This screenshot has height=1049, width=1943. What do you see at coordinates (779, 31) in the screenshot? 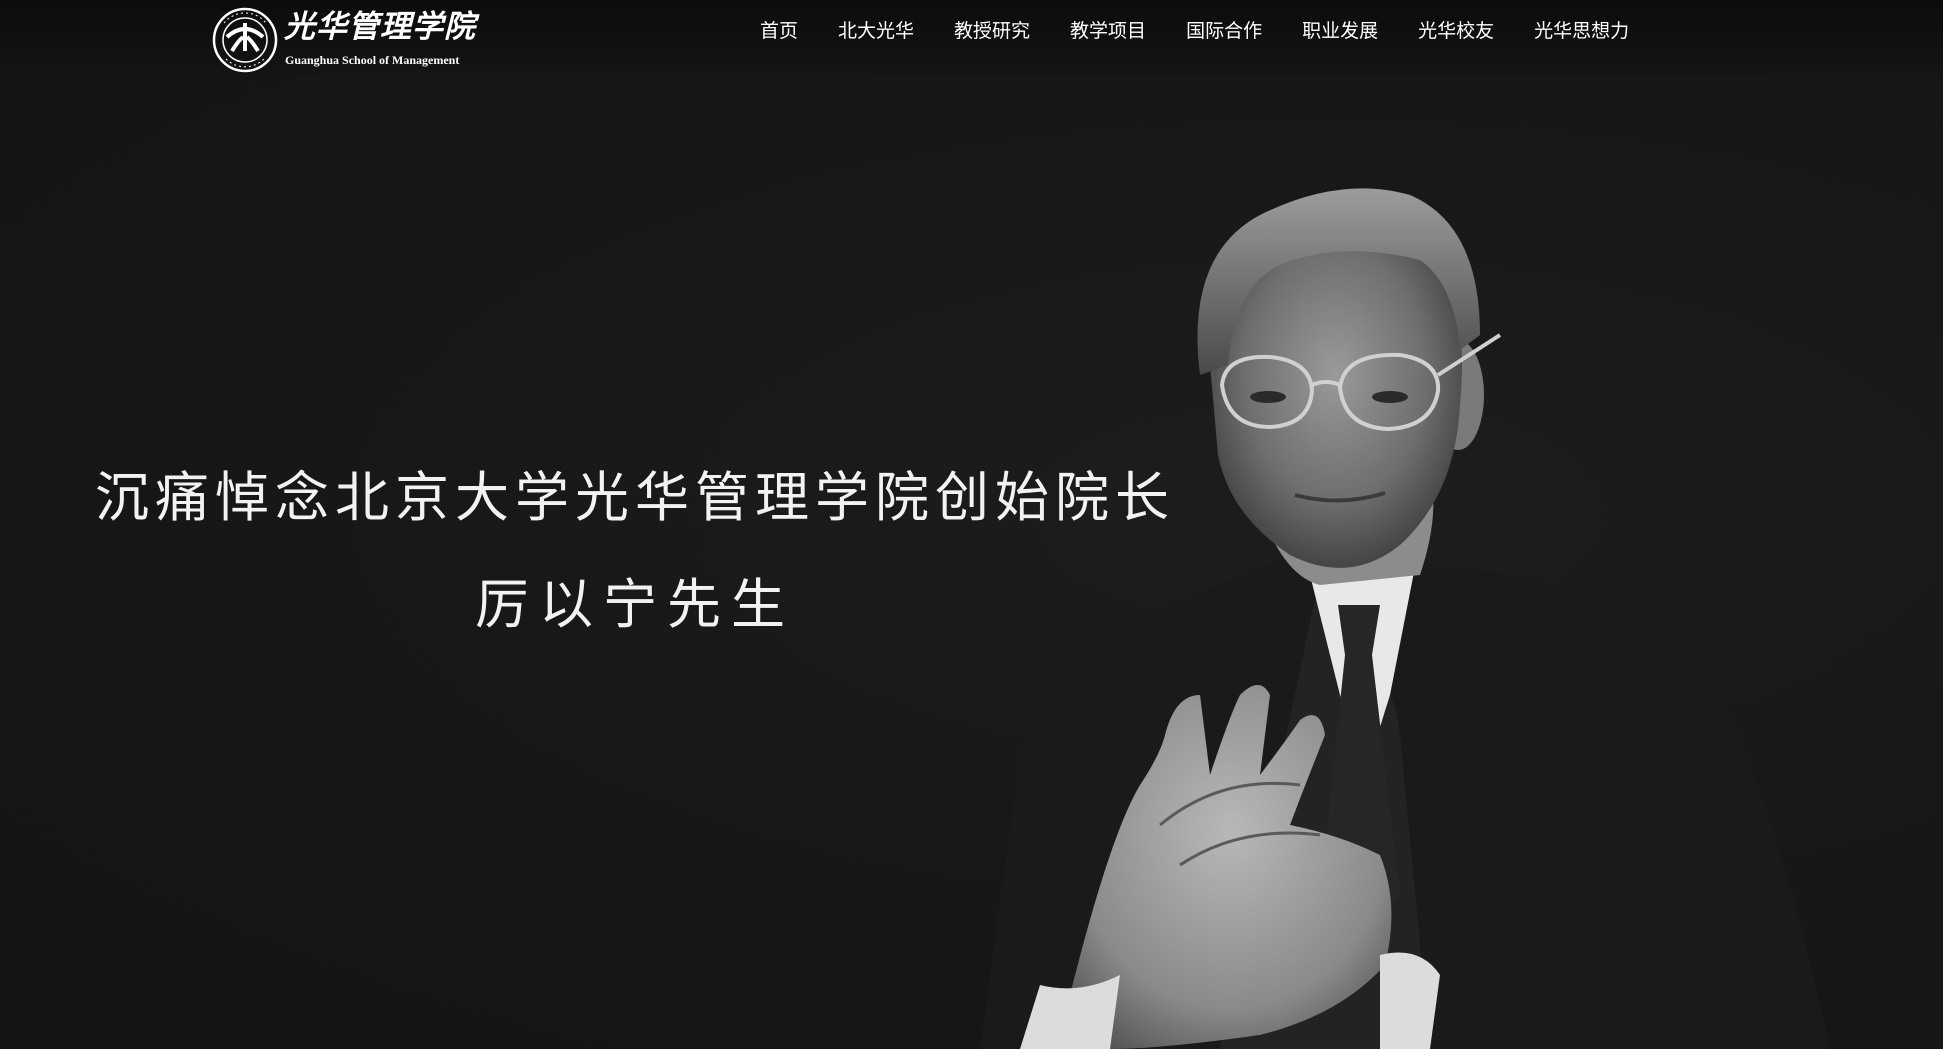
I see `nav-item-home: 首页` at bounding box center [779, 31].